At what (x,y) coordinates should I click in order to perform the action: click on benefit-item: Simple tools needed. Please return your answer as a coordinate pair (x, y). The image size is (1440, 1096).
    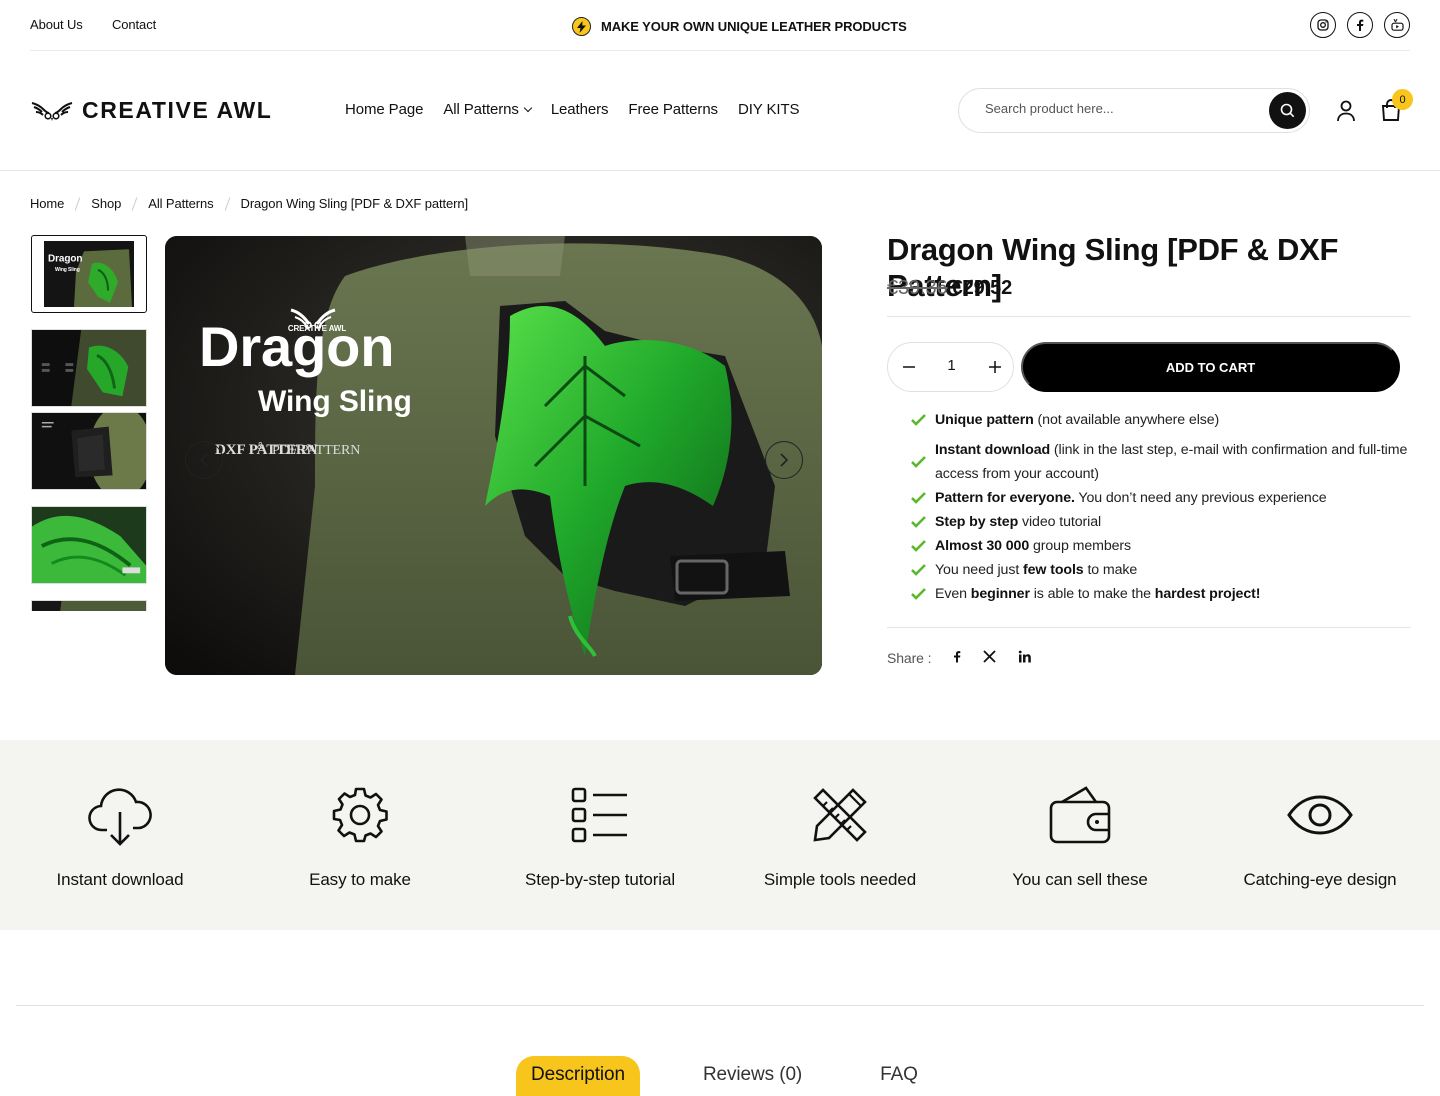
    Looking at the image, I should click on (840, 837).